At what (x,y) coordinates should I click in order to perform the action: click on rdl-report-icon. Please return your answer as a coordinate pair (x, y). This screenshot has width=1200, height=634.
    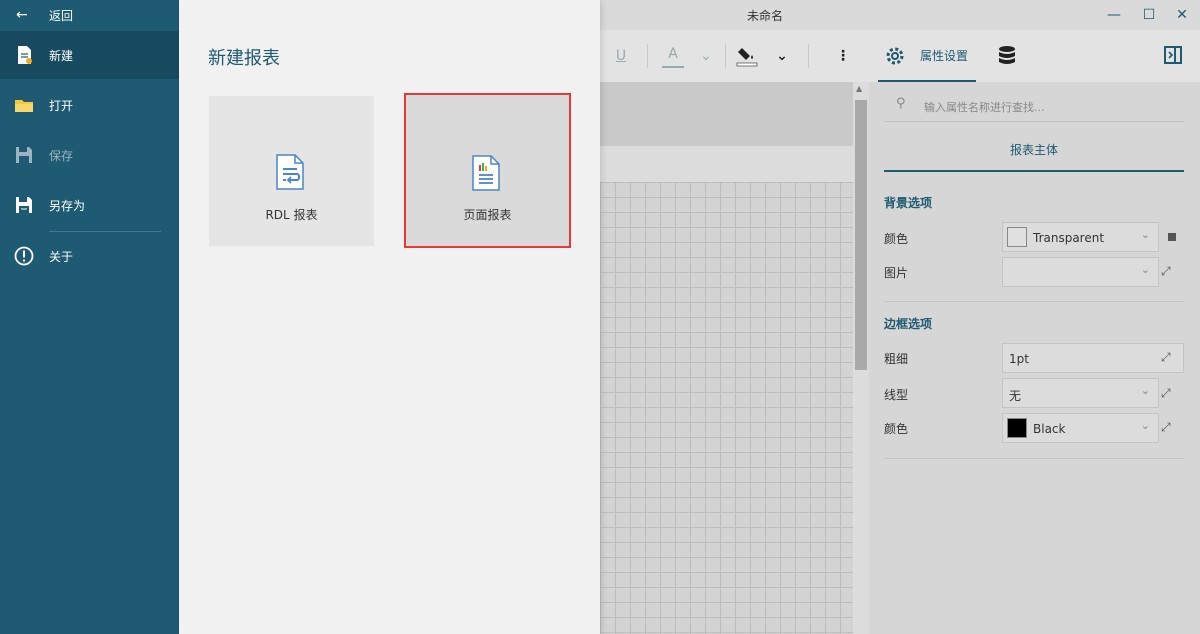
    Looking at the image, I should click on (290, 172).